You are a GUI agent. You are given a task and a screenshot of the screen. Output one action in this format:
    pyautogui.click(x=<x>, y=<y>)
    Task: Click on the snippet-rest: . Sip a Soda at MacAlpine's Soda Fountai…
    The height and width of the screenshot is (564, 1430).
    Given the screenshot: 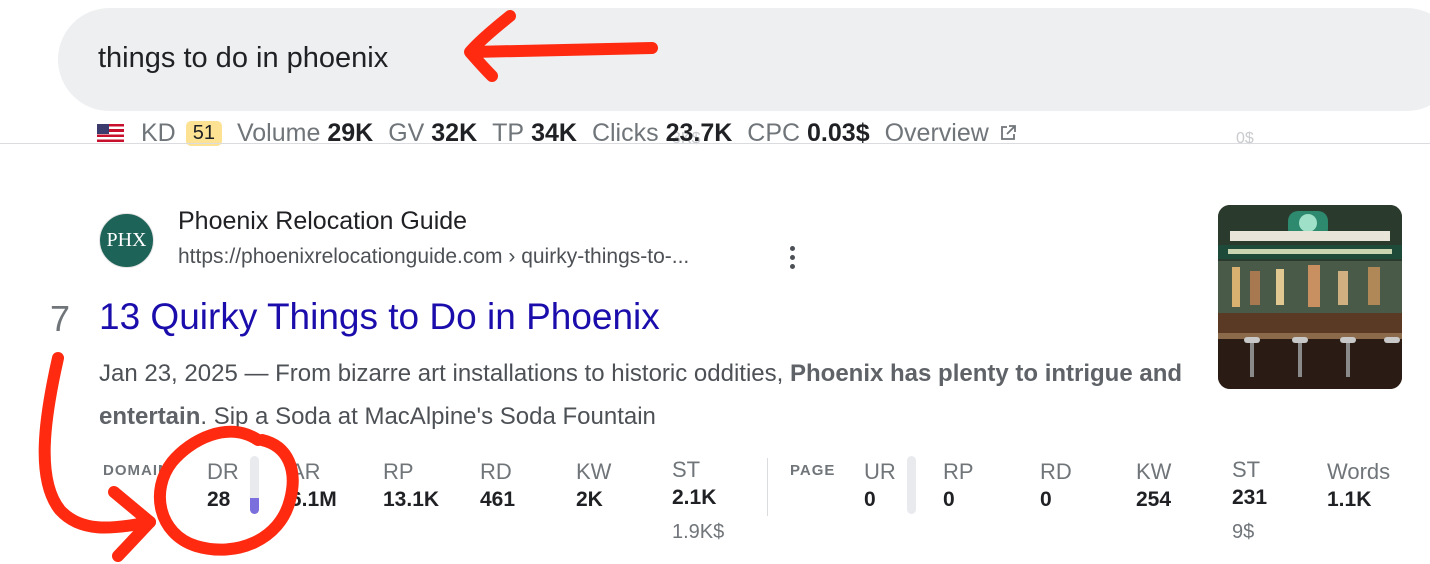 What is the action you would take?
    pyautogui.click(x=428, y=416)
    